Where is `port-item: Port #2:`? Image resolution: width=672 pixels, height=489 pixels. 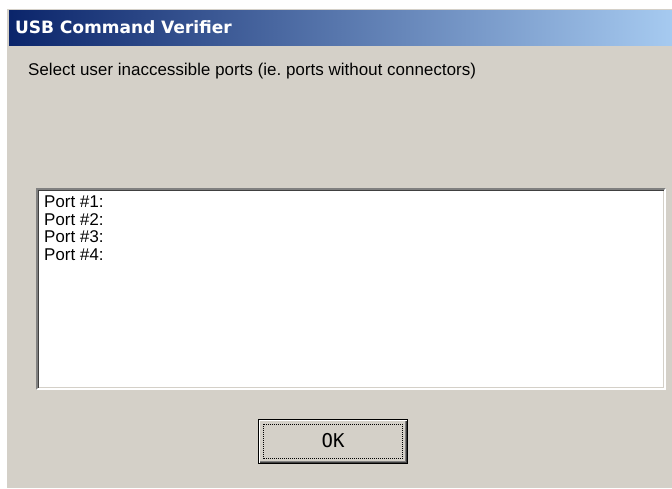 port-item: Port #2: is located at coordinates (74, 219).